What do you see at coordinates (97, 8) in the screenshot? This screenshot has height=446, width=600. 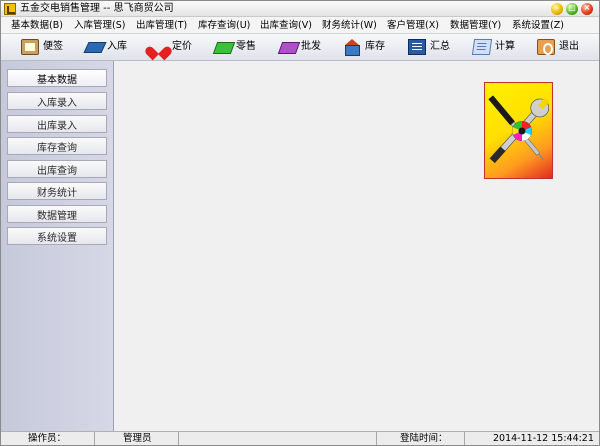 I see `window-title: 五金交电销售管理 -- 思飞商贸公司` at bounding box center [97, 8].